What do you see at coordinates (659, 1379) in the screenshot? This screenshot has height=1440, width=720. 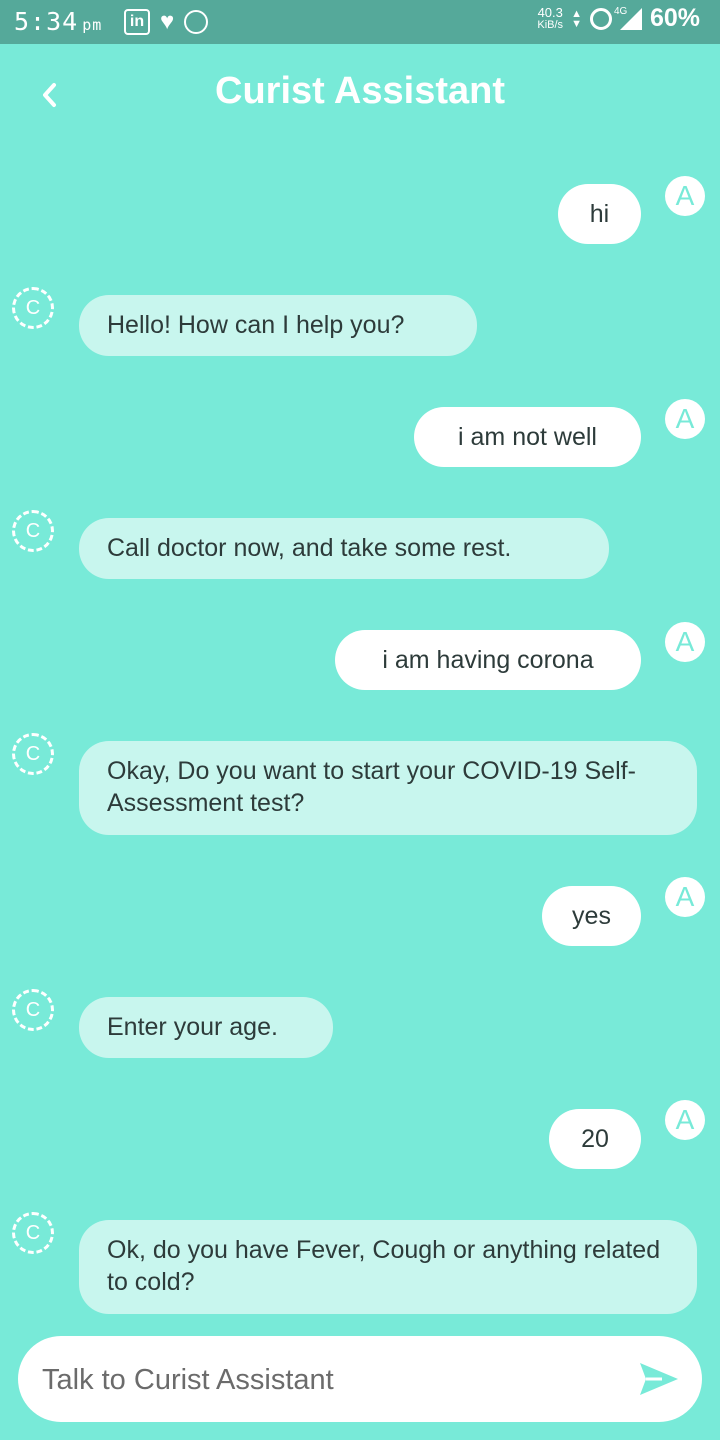 I see `send-icon` at bounding box center [659, 1379].